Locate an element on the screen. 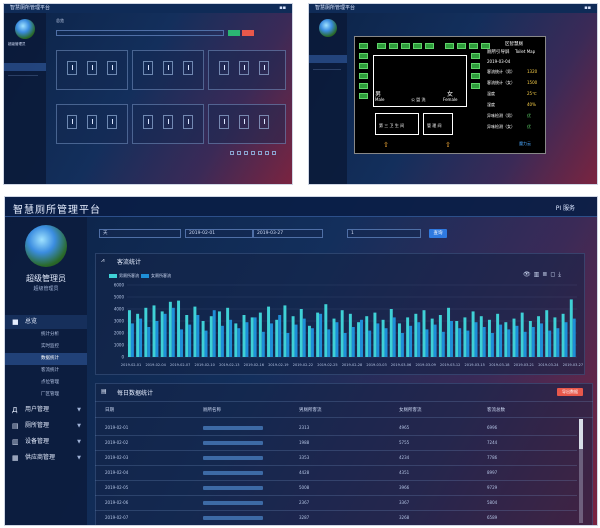 The width and height of the screenshot is (600, 528). sidebar-item-devices: ▥ 设备管理 ▼ is located at coordinates (46, 442).